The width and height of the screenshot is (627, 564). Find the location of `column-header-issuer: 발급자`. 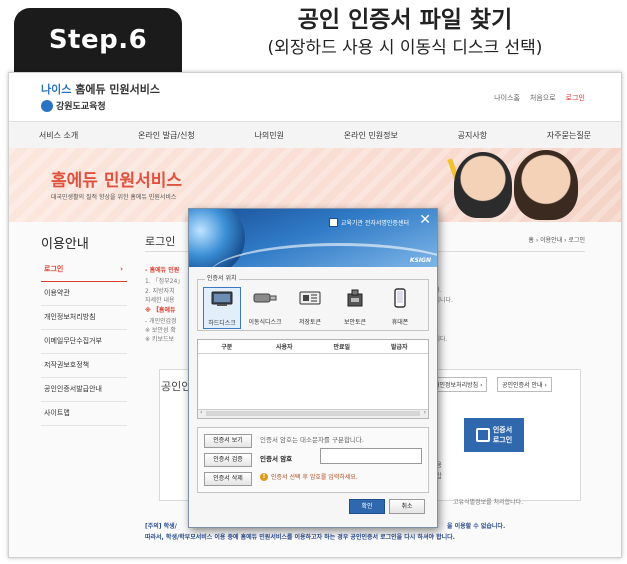

column-header-issuer: 발급자 is located at coordinates (400, 346).